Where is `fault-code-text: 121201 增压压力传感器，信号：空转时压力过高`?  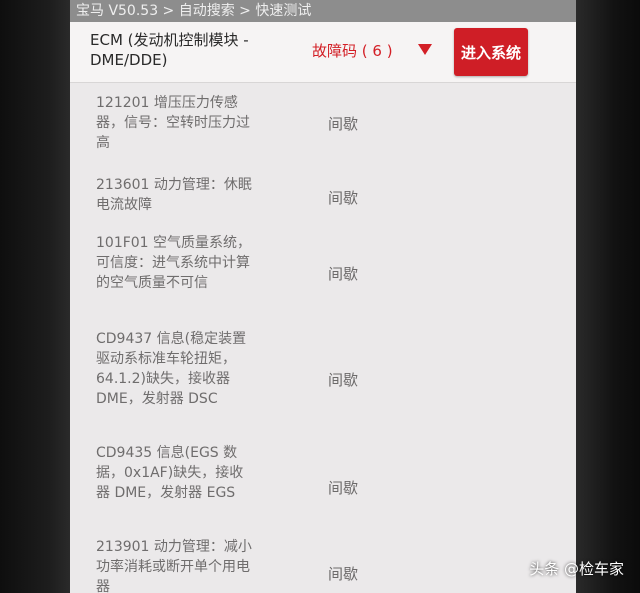 fault-code-text: 121201 增压压力传感器，信号：空转时压力过高 is located at coordinates (173, 123).